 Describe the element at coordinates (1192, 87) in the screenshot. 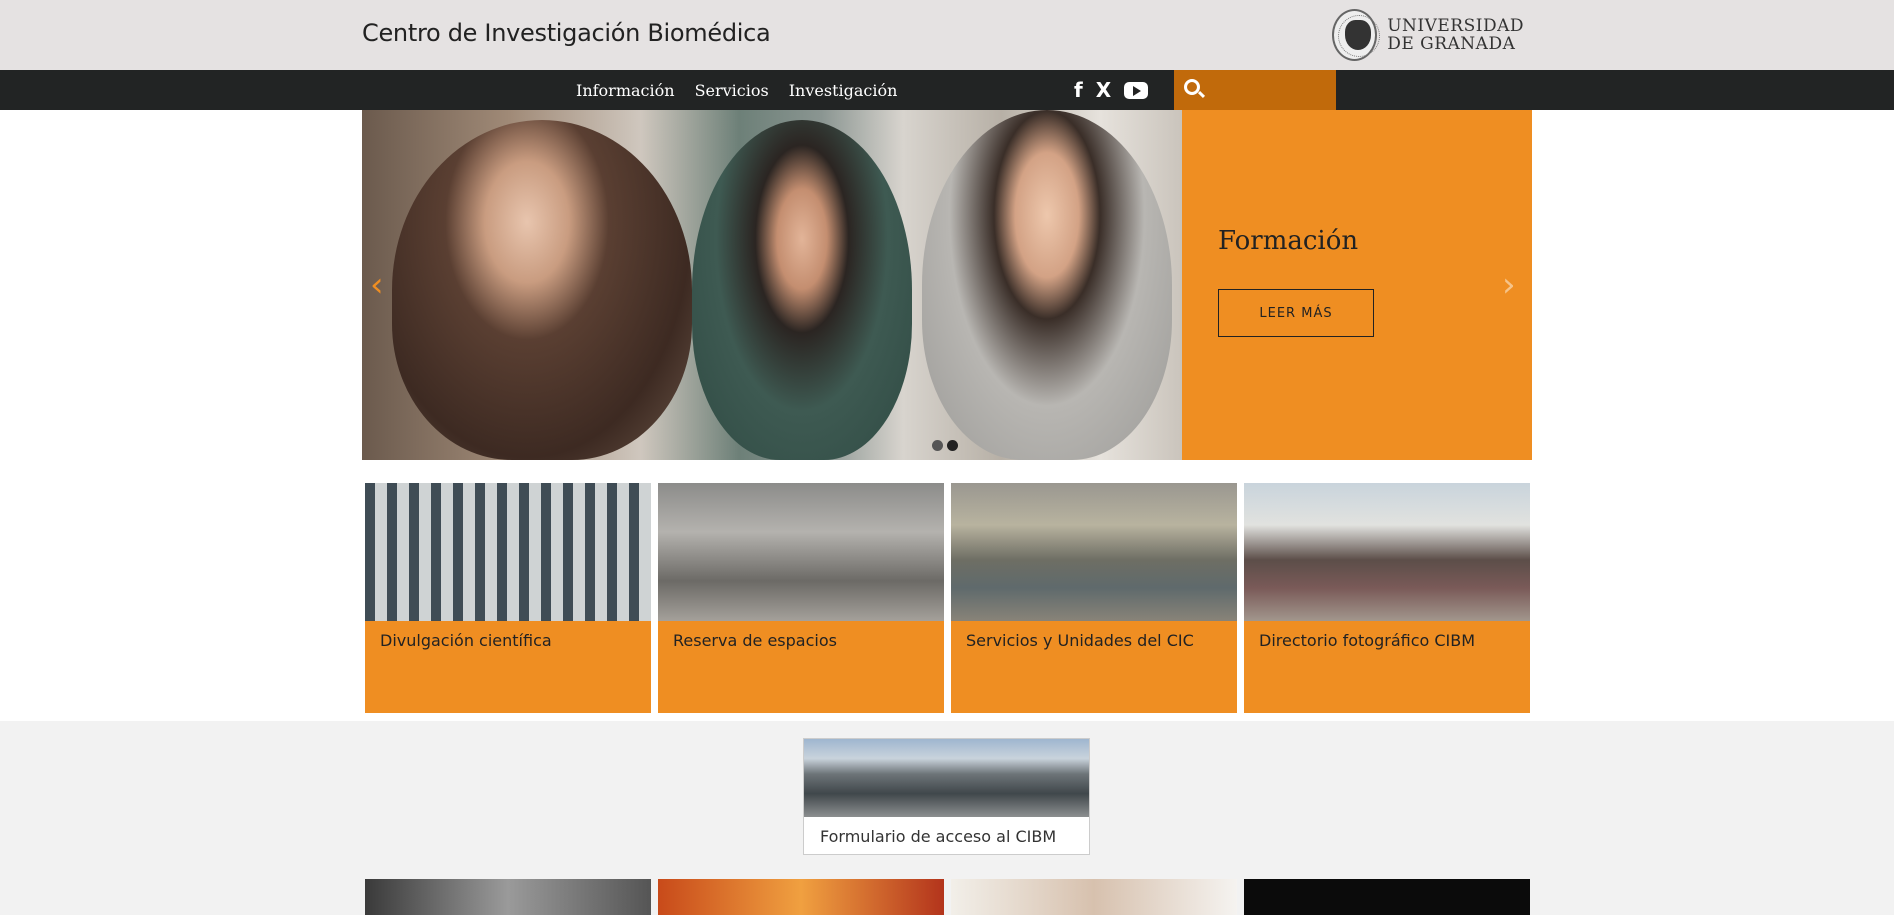

I see `search-icon` at that location.